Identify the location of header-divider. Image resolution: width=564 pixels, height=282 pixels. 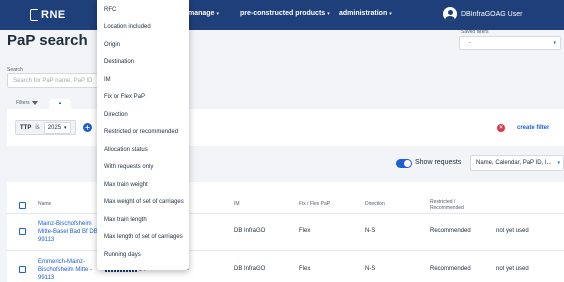
(285, 213).